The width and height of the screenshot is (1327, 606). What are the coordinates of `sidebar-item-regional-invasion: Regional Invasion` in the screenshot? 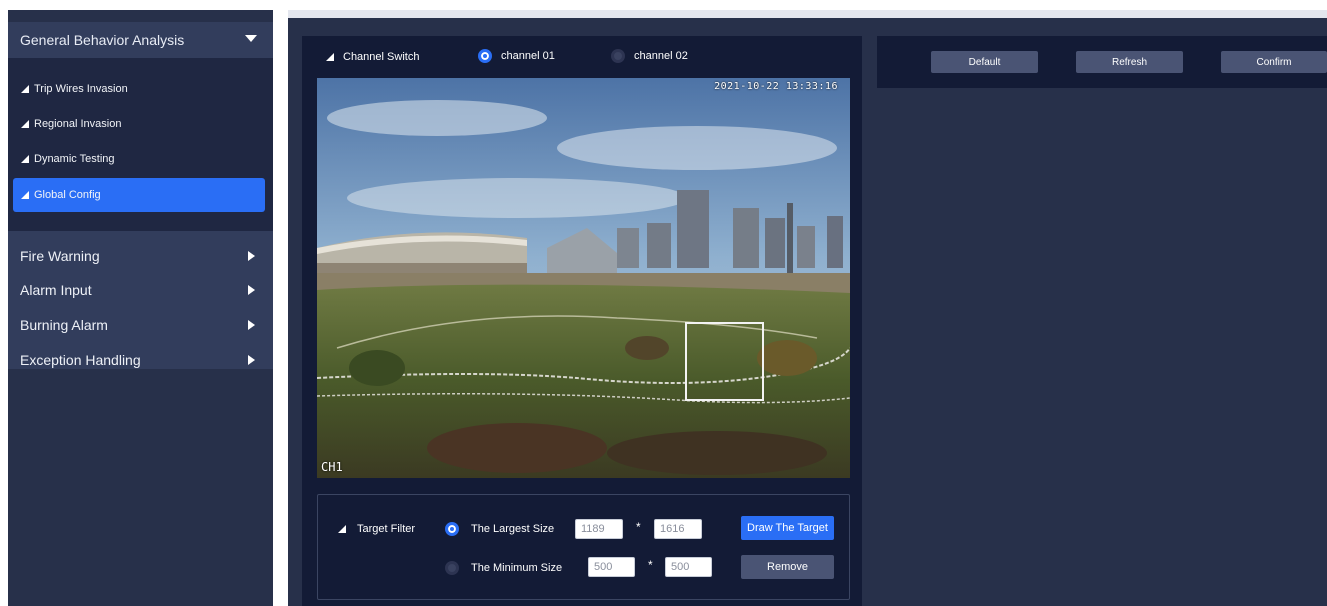 It's located at (139, 124).